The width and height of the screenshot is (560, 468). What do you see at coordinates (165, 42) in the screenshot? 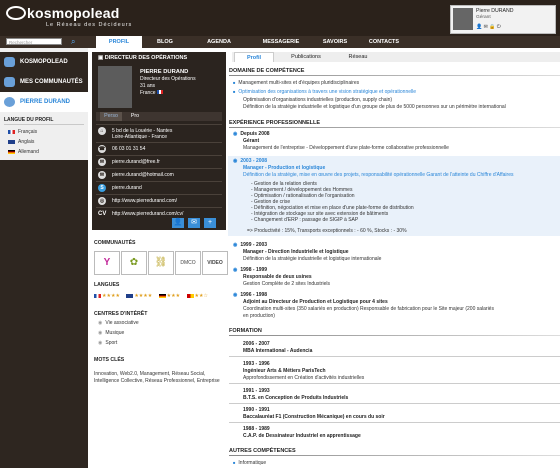
I see `tab-blog: BLOG` at bounding box center [165, 42].